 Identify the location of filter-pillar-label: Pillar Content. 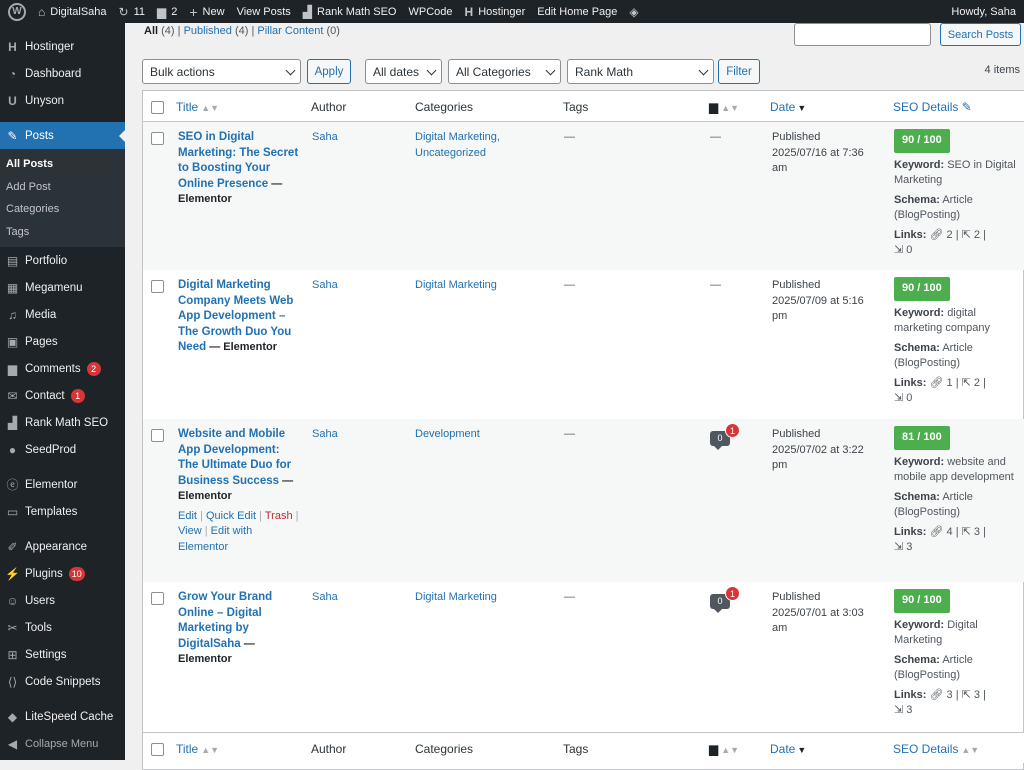
(290, 31).